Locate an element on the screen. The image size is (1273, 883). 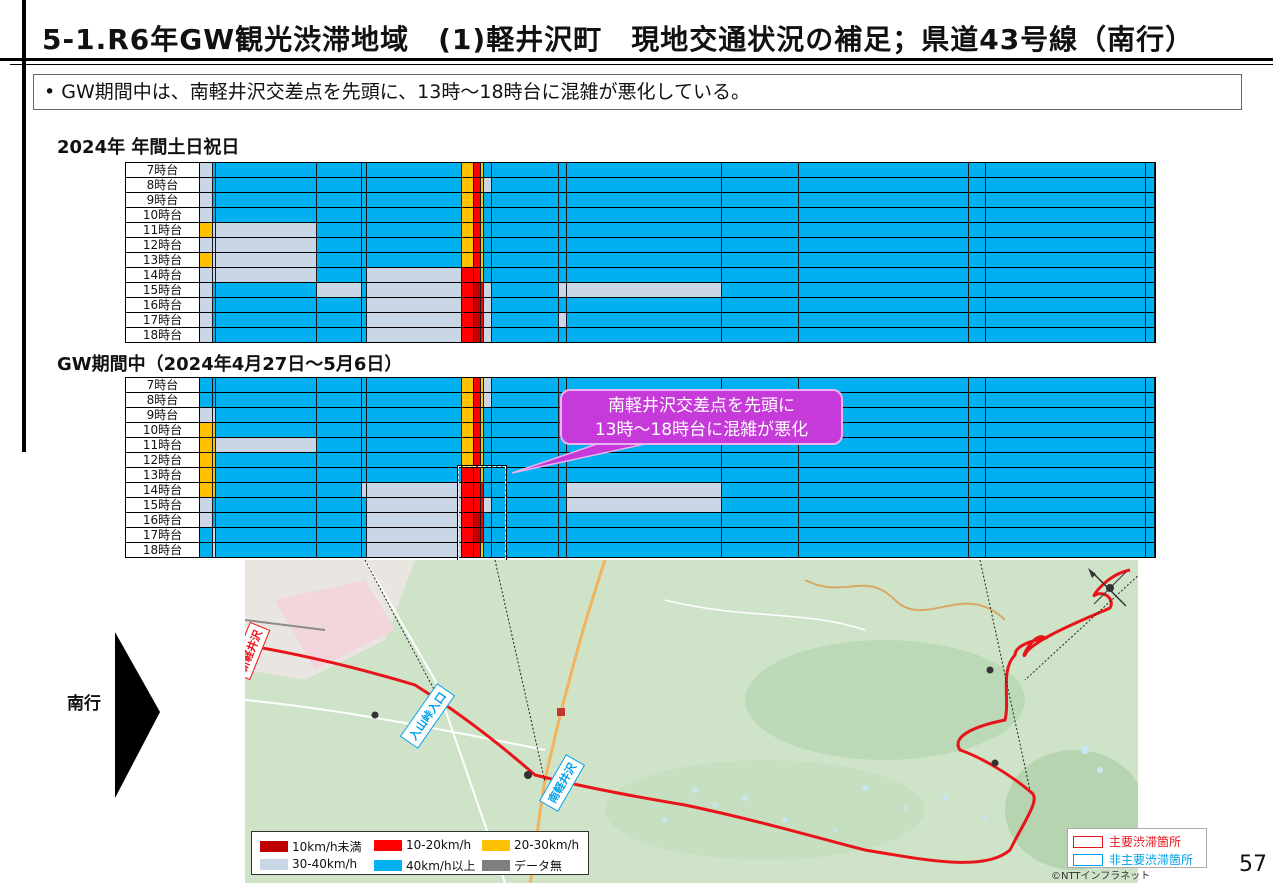
hour-label: 13時台 is located at coordinates (163, 260).